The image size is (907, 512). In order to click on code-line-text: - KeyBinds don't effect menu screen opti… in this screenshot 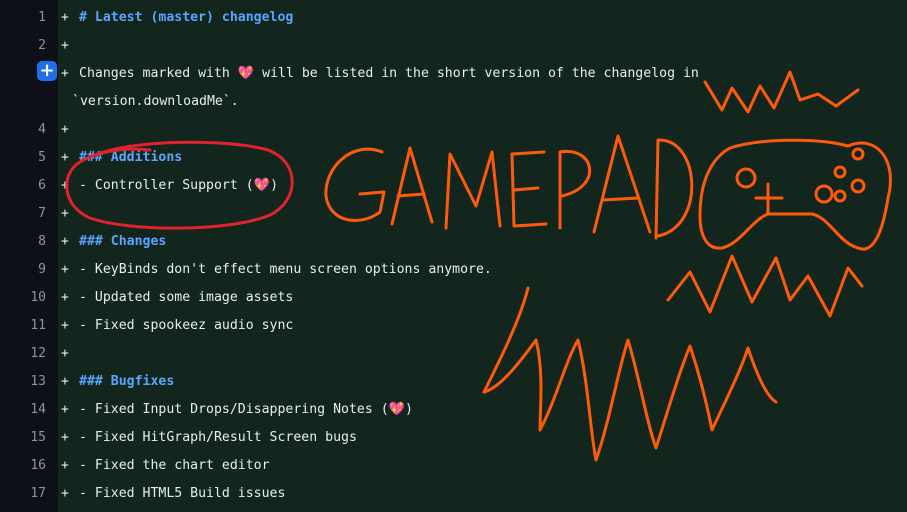, I will do `click(285, 269)`.